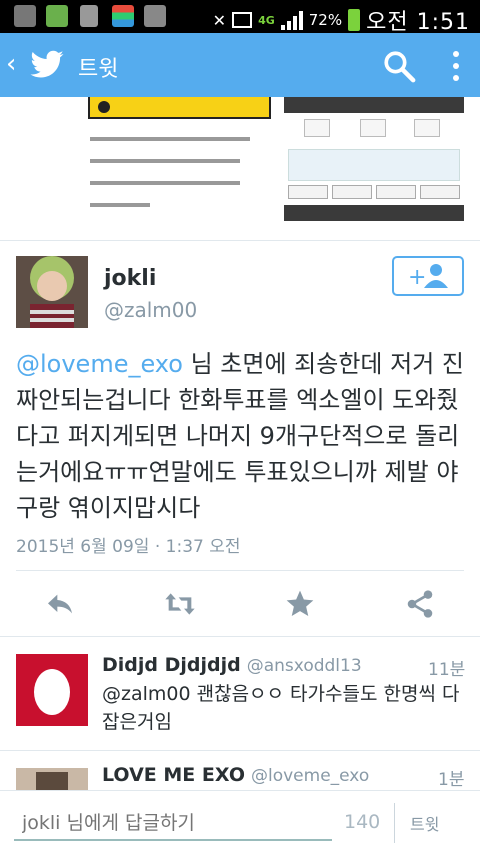 Image resolution: width=480 pixels, height=853 pixels. I want to click on reply-handle: @loveme_exo, so click(310, 776).